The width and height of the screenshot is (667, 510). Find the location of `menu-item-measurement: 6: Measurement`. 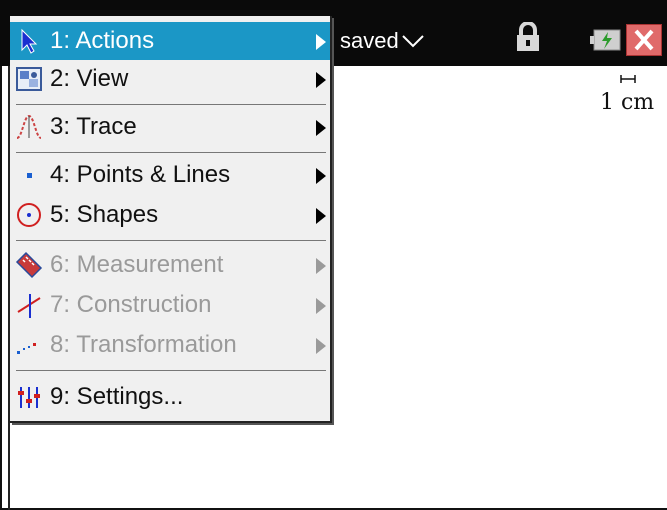

menu-item-measurement: 6: Measurement is located at coordinates (170, 265).